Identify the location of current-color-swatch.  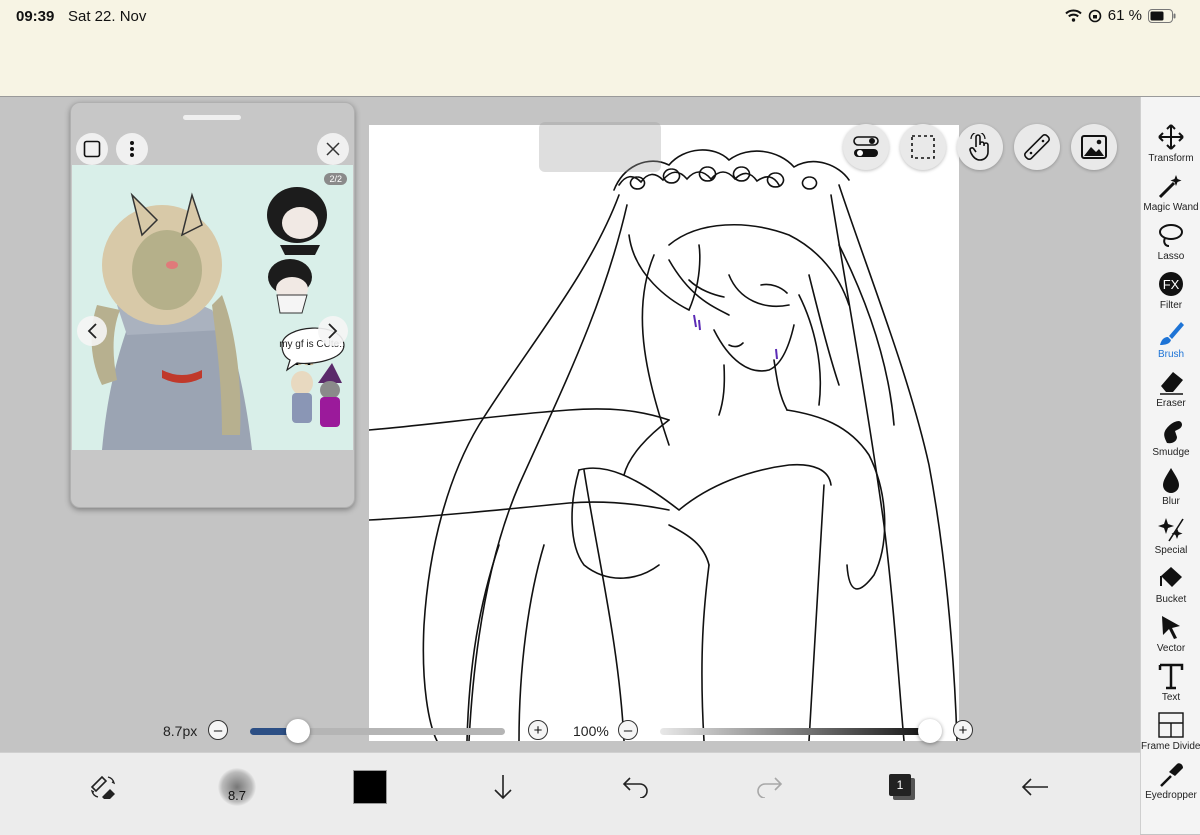
(370, 787).